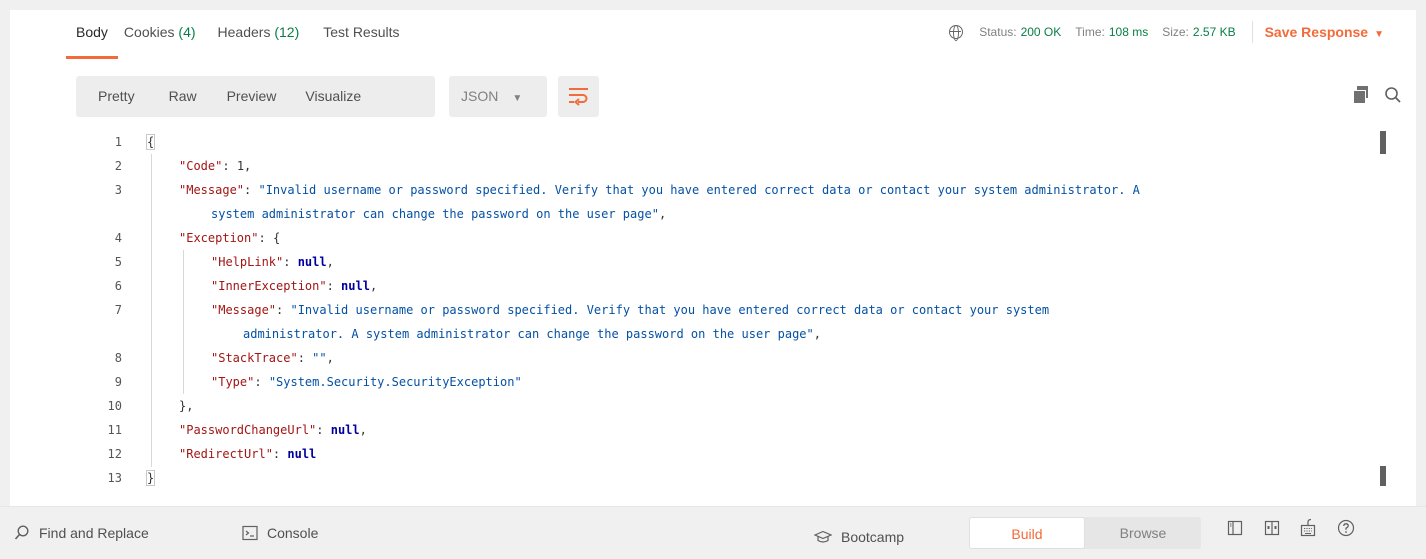  Describe the element at coordinates (823, 536) in the screenshot. I see `bootcamp-icon` at that location.